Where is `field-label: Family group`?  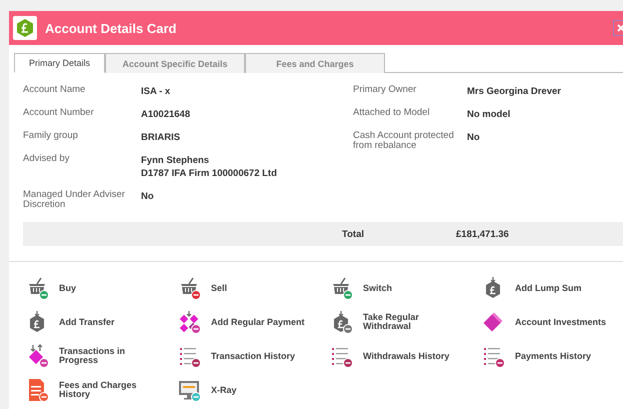 field-label: Family group is located at coordinates (51, 137).